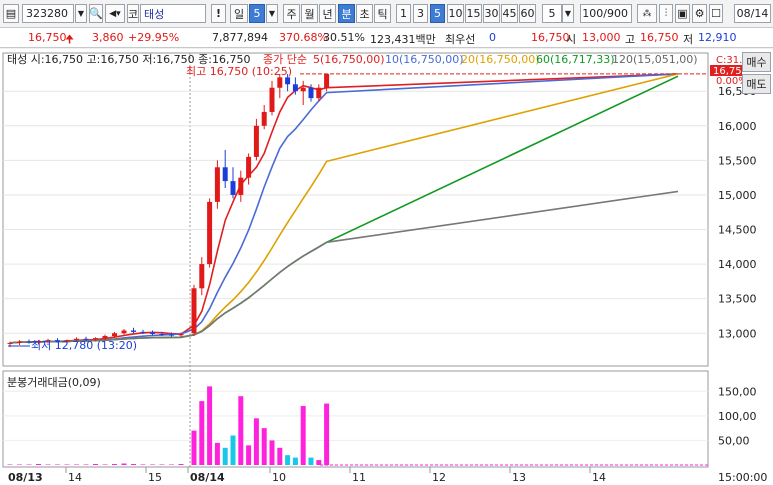 The image size is (773, 485). Describe the element at coordinates (756, 84) in the screenshot. I see `sell-button: 매도` at that location.